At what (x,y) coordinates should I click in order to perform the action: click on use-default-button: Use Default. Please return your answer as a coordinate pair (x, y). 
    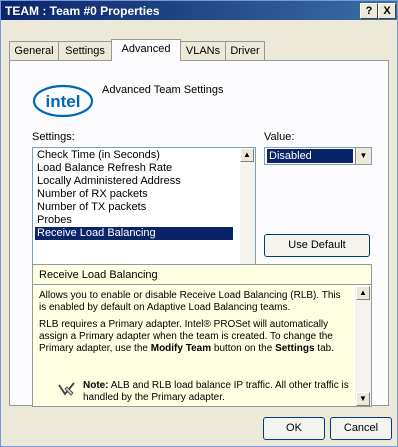
    Looking at the image, I should click on (317, 245).